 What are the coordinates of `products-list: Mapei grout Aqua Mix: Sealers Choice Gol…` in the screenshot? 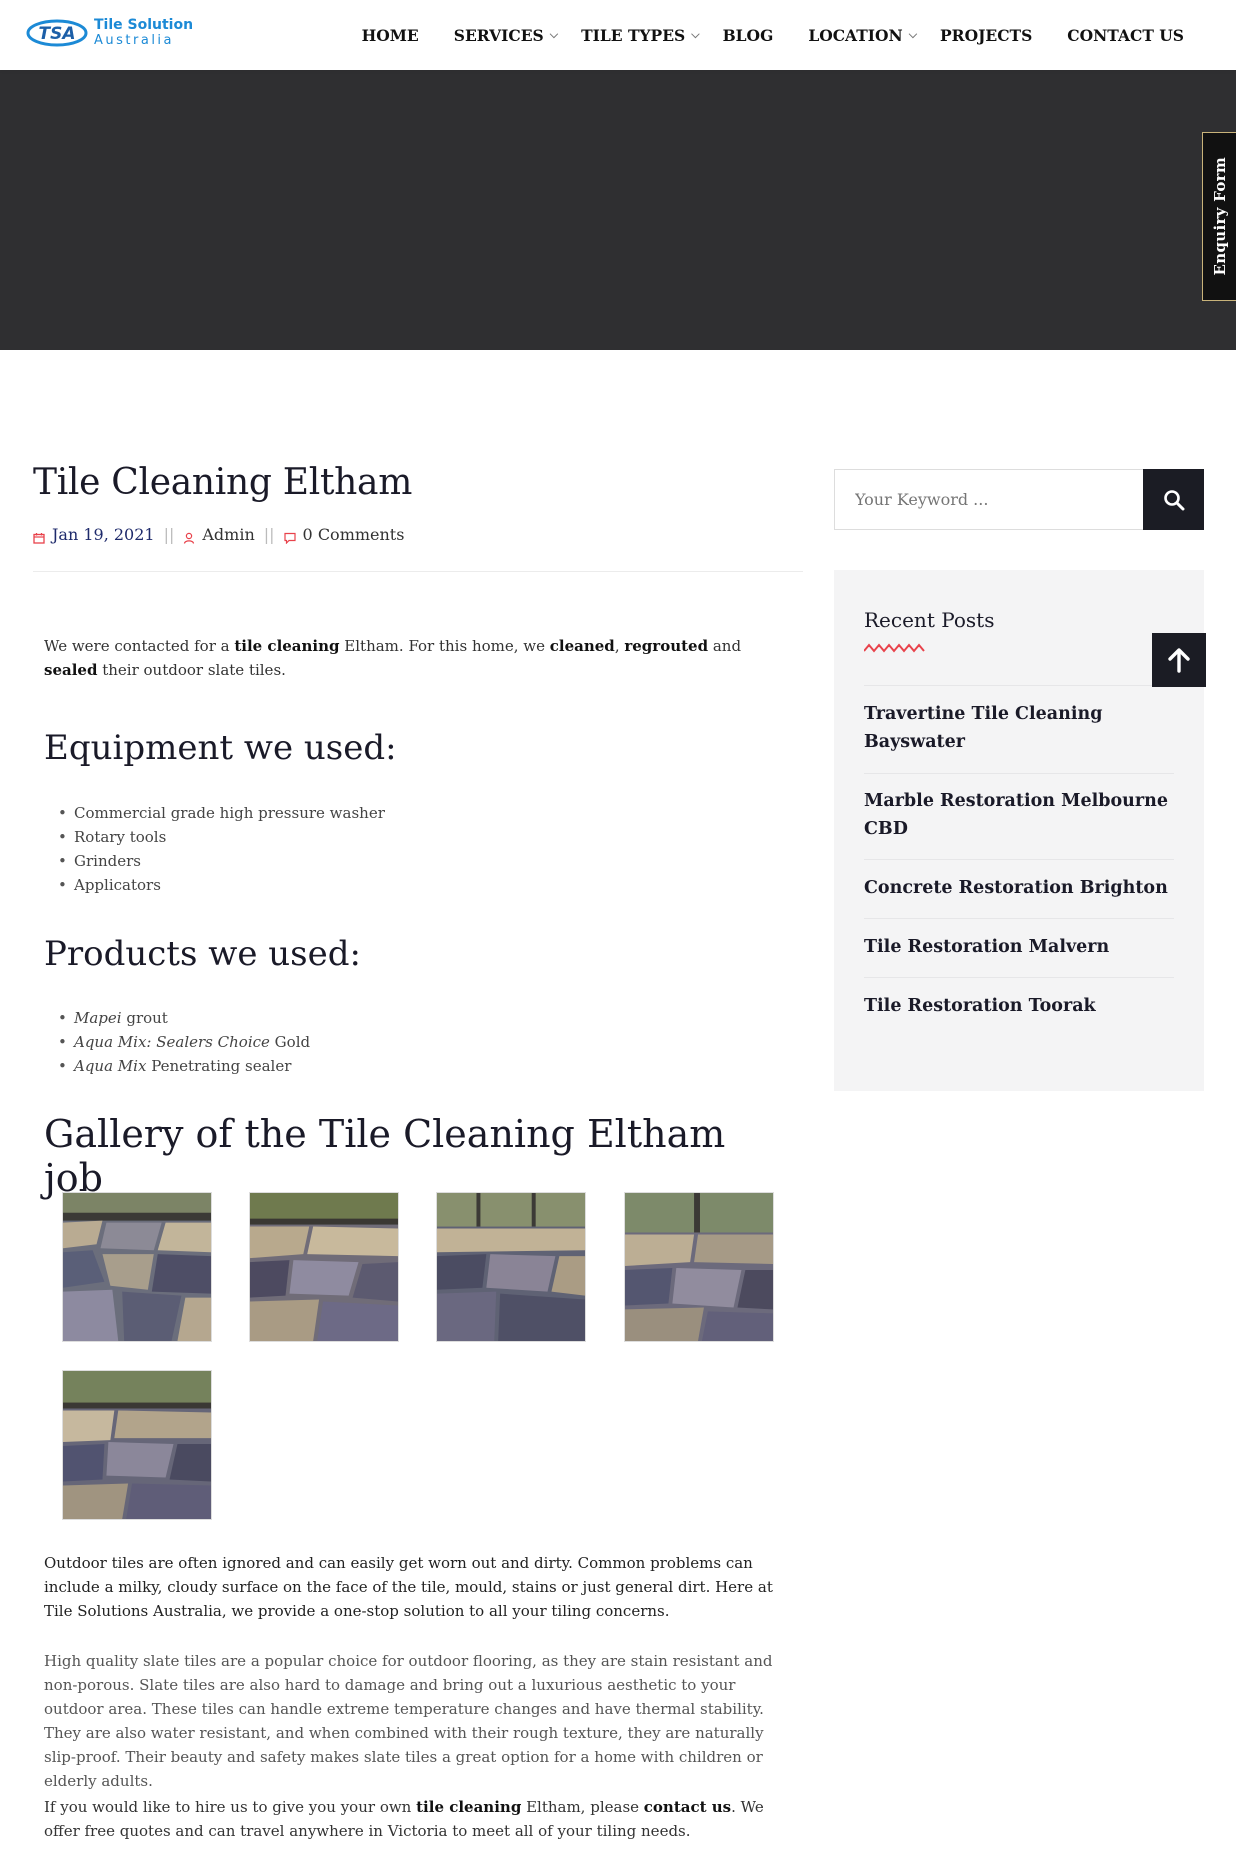 It's located at (419, 1042).